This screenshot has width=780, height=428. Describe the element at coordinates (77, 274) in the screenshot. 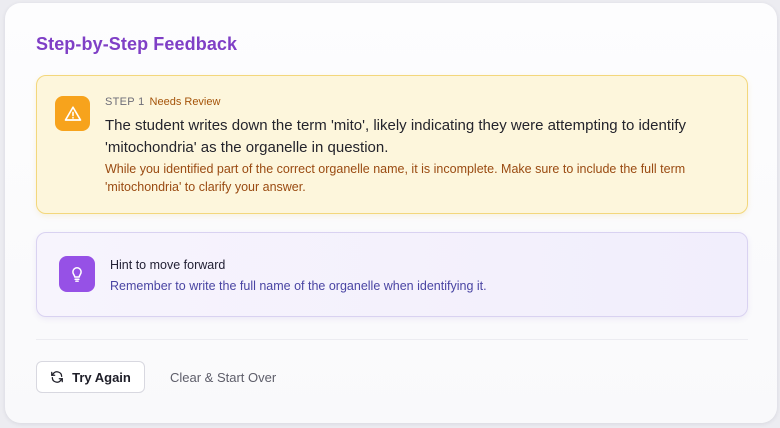

I see `lightbulb-icon` at that location.